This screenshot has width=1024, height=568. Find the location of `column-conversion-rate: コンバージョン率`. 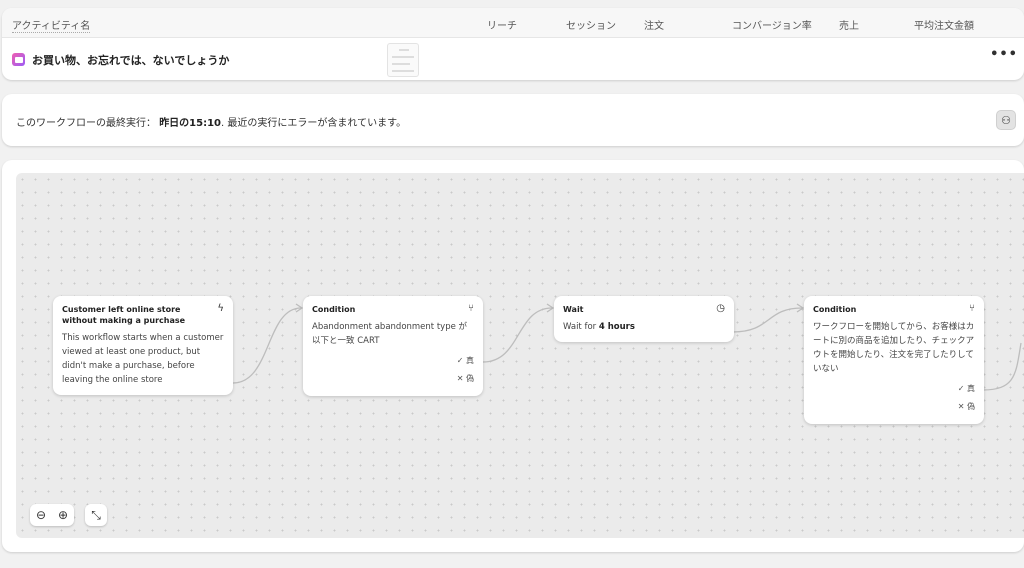

column-conversion-rate: コンバージョン率 is located at coordinates (772, 24).